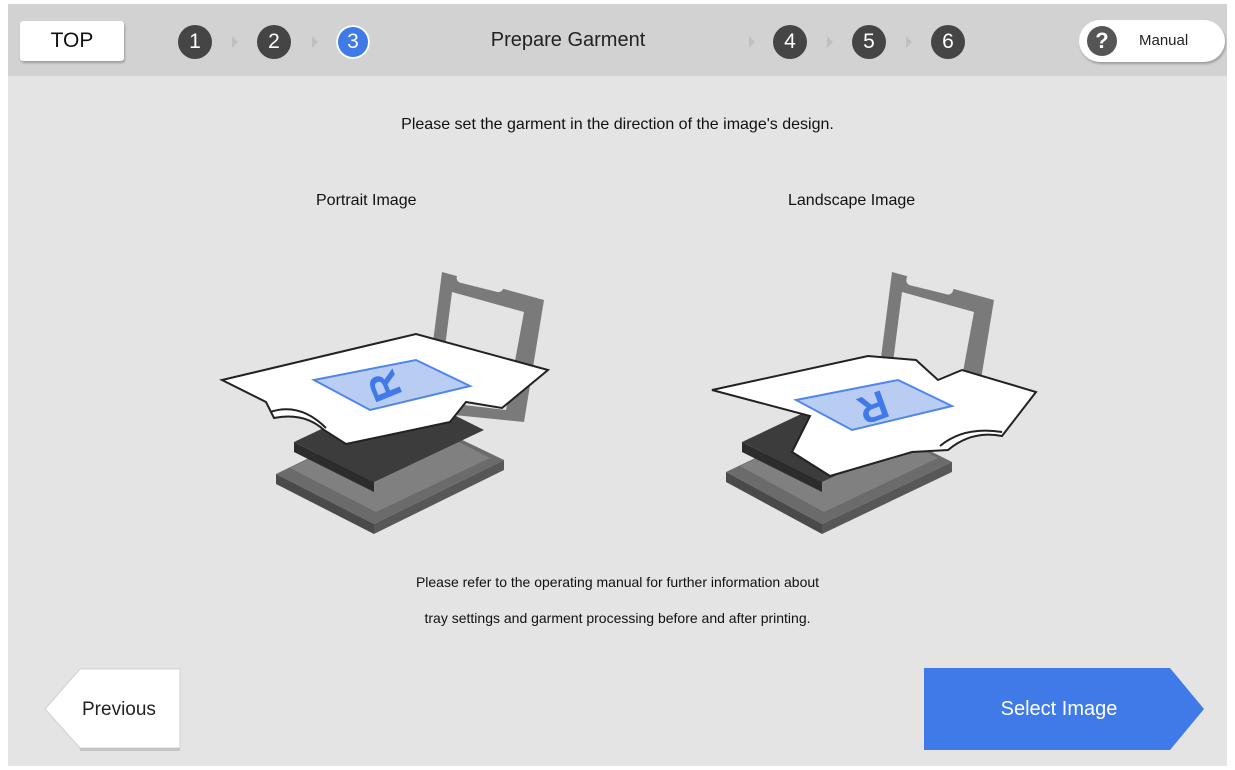 The image size is (1235, 770). I want to click on select-image-label: Select Image, so click(1059, 709).